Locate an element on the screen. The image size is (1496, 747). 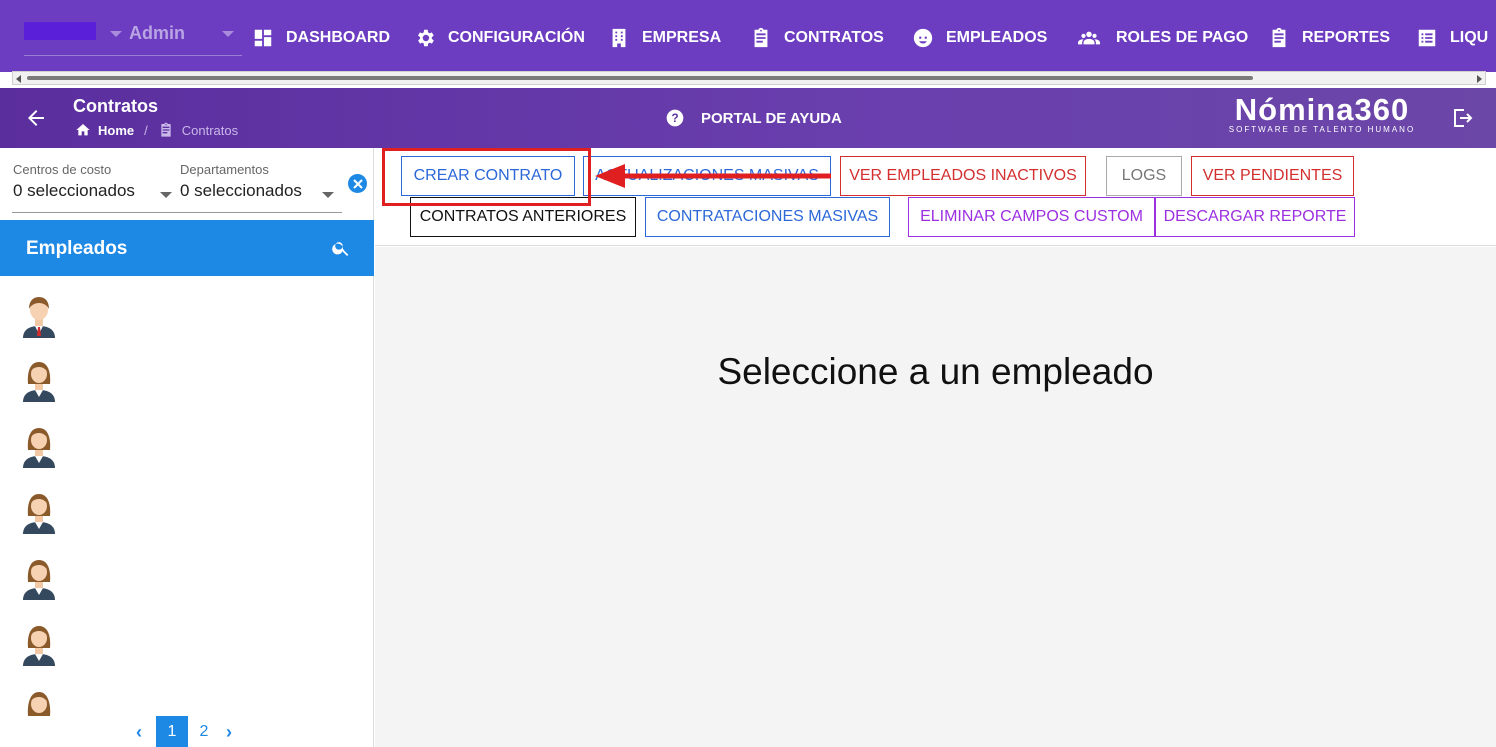
nav-roles-de-pago: ROLES DE PAGO is located at coordinates (1161, 38).